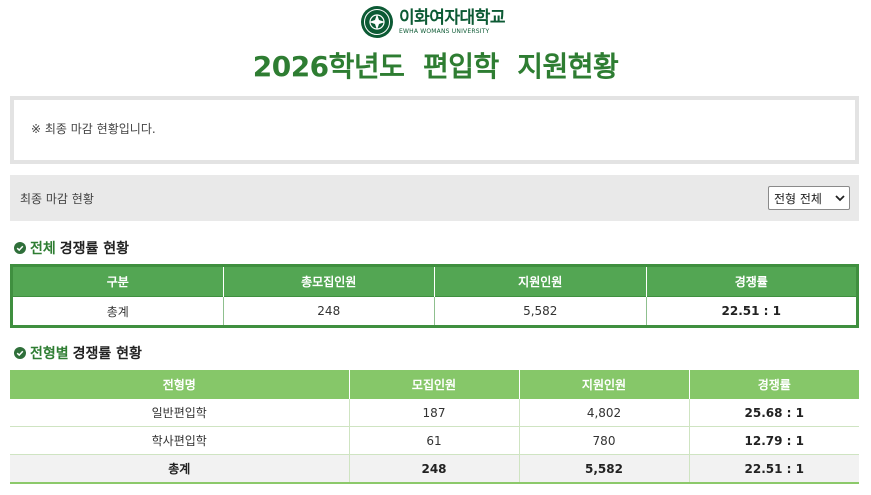 The height and width of the screenshot is (495, 871). I want to click on quota-cell: 61, so click(434, 440).